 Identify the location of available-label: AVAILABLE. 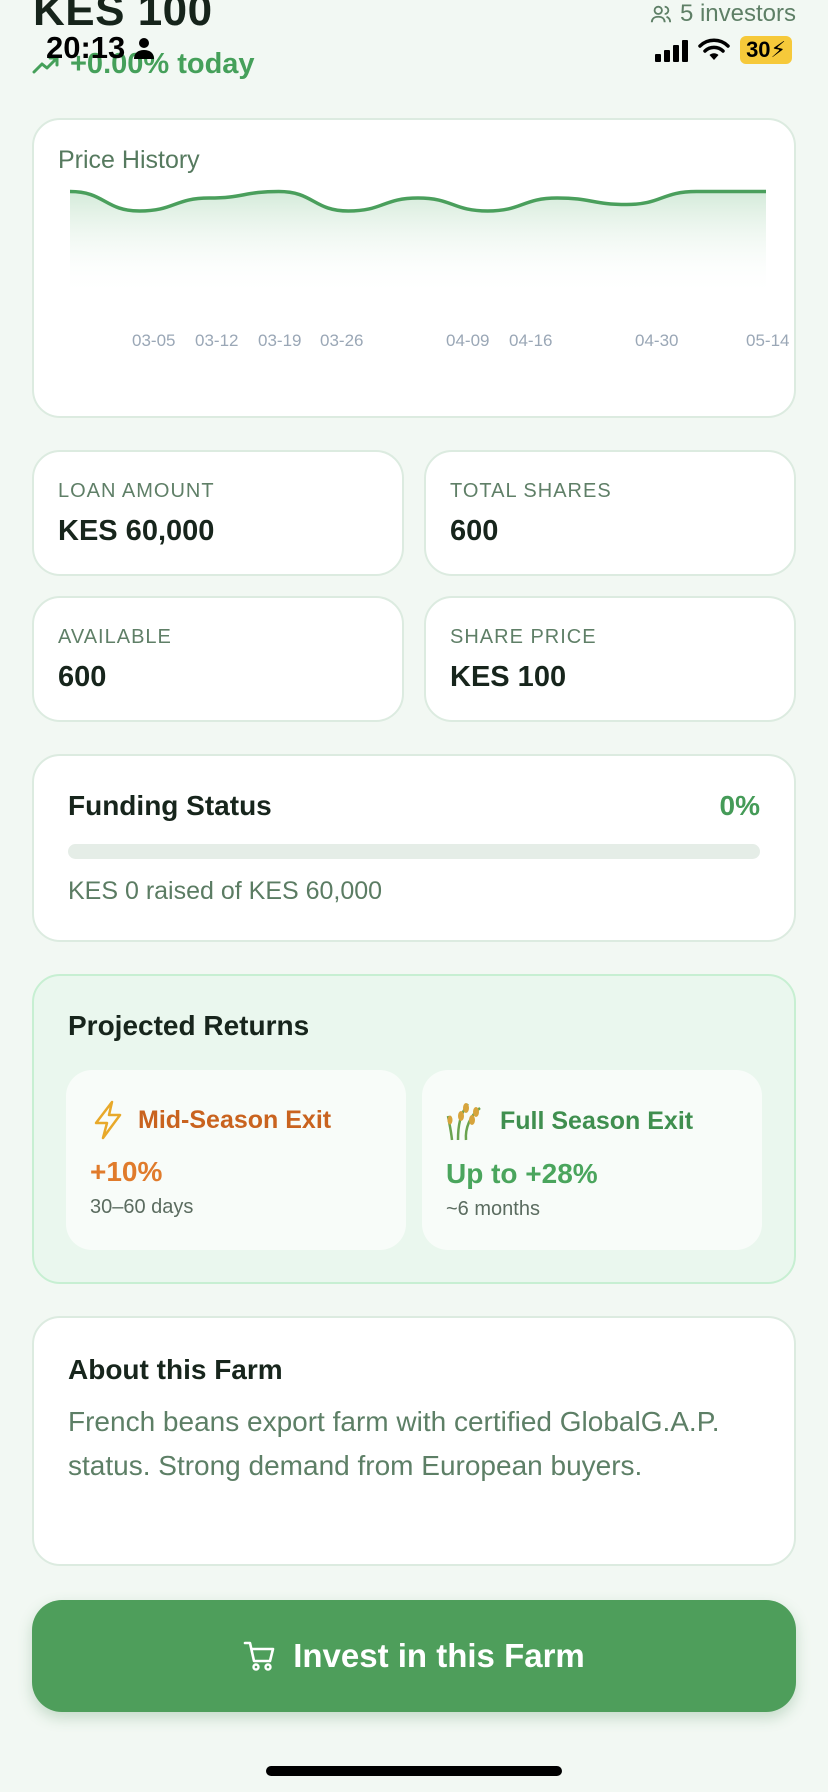
(115, 637).